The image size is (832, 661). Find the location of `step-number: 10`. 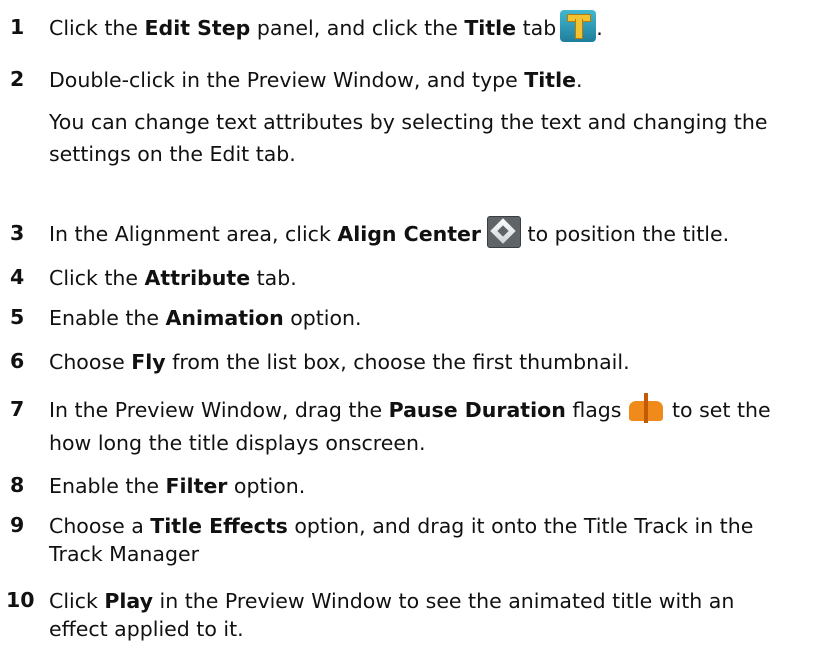

step-number: 10 is located at coordinates (20, 600).